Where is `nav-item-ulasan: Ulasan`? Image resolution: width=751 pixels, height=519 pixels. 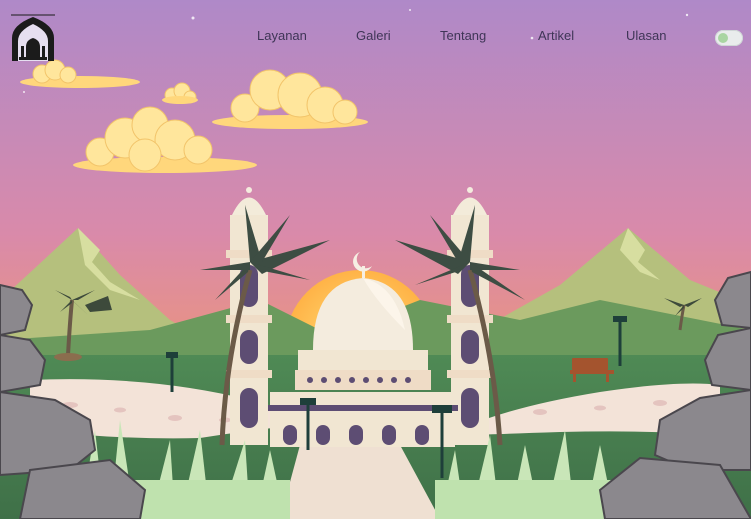 nav-item-ulasan: Ulasan is located at coordinates (646, 35).